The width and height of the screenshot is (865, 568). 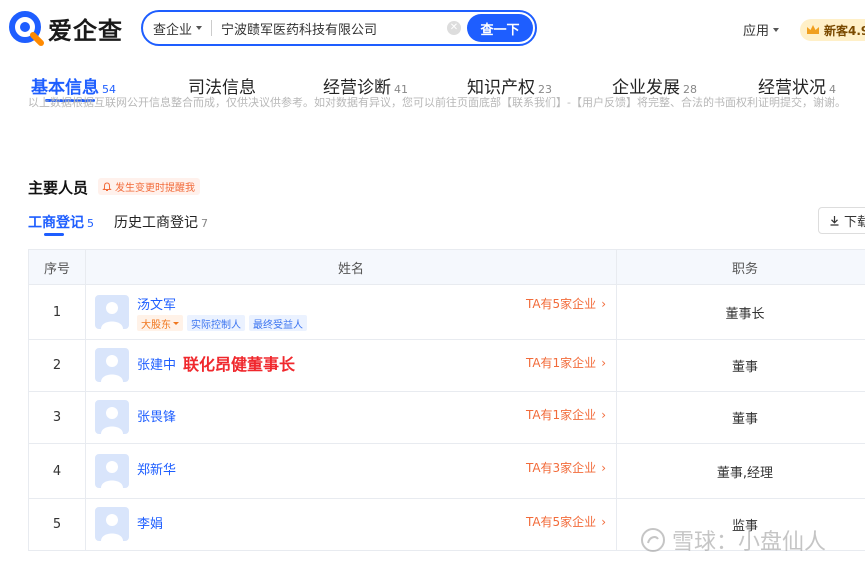 I want to click on row-index: 4, so click(x=57, y=471).